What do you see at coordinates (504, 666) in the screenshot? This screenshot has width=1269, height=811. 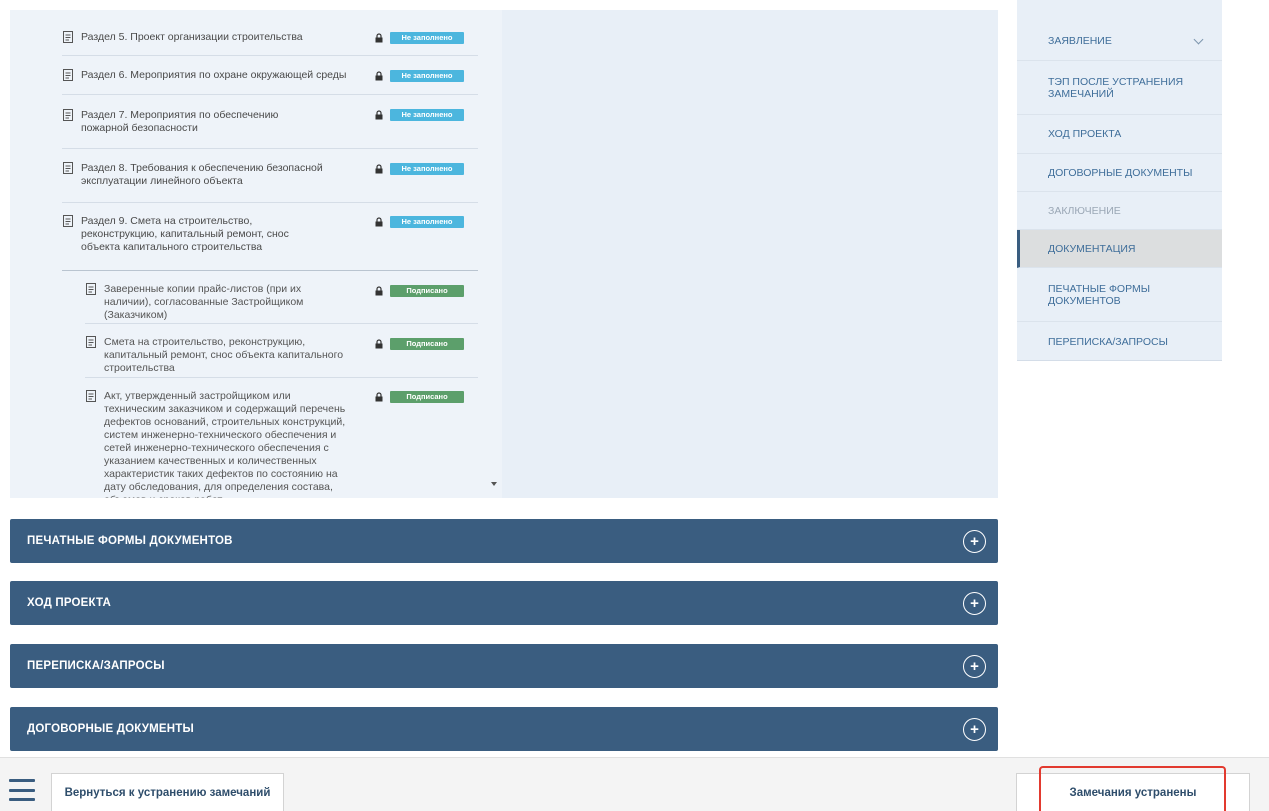 I see `accordion-correspondence: ПЕРЕПИСКА/ЗАПРОСЫ +` at bounding box center [504, 666].